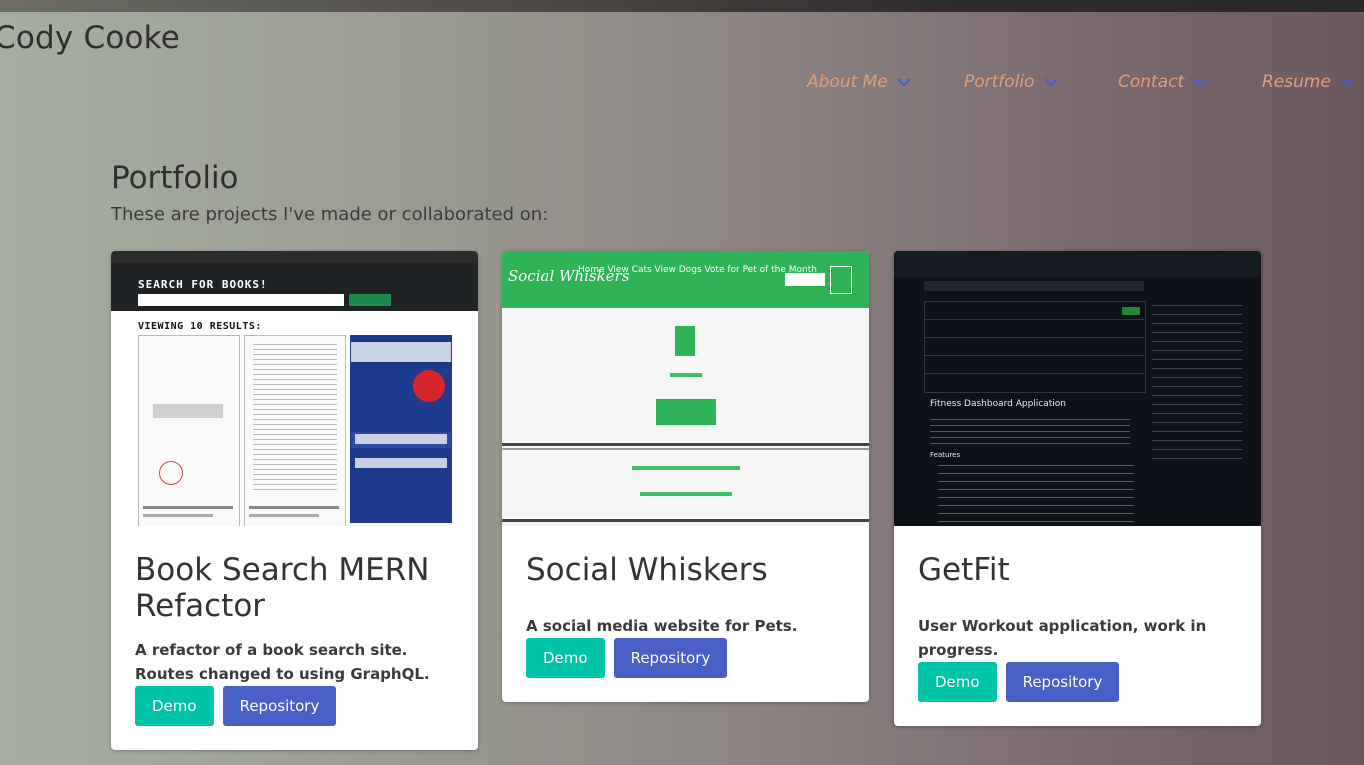  Describe the element at coordinates (662, 626) in the screenshot. I see `project-description: A social media website for Pets.` at that location.